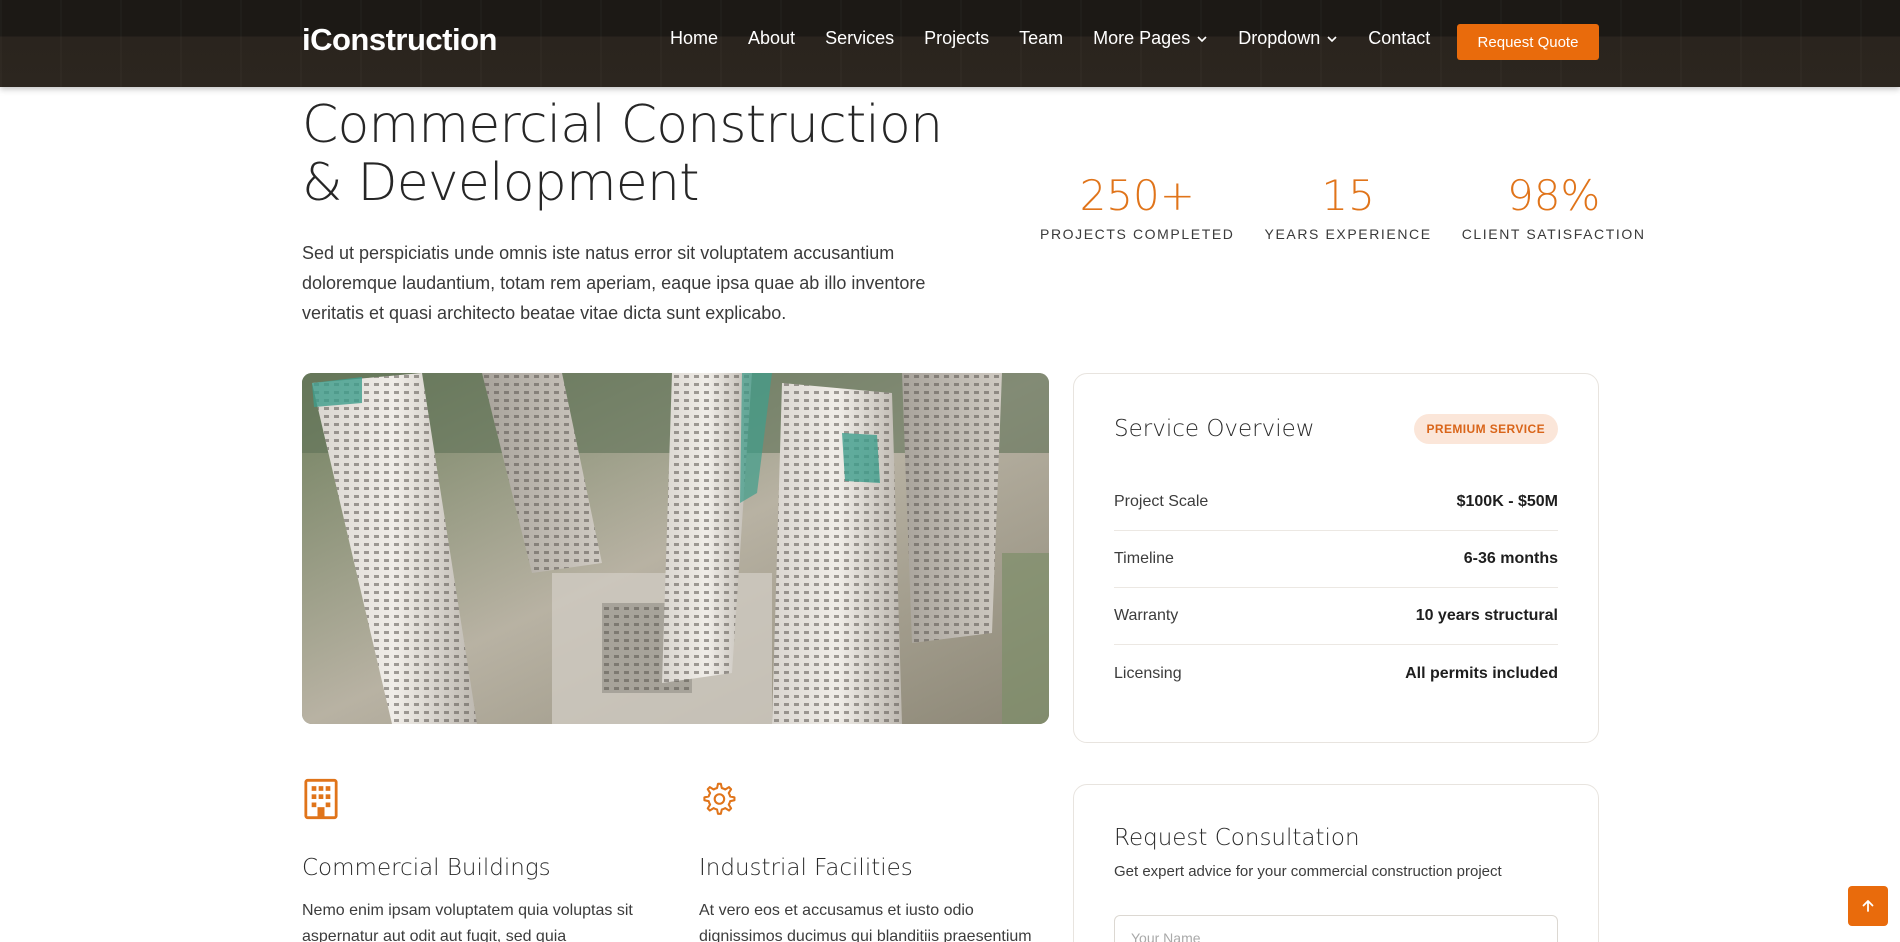 The width and height of the screenshot is (1900, 942). I want to click on nav-home: Home, so click(694, 38).